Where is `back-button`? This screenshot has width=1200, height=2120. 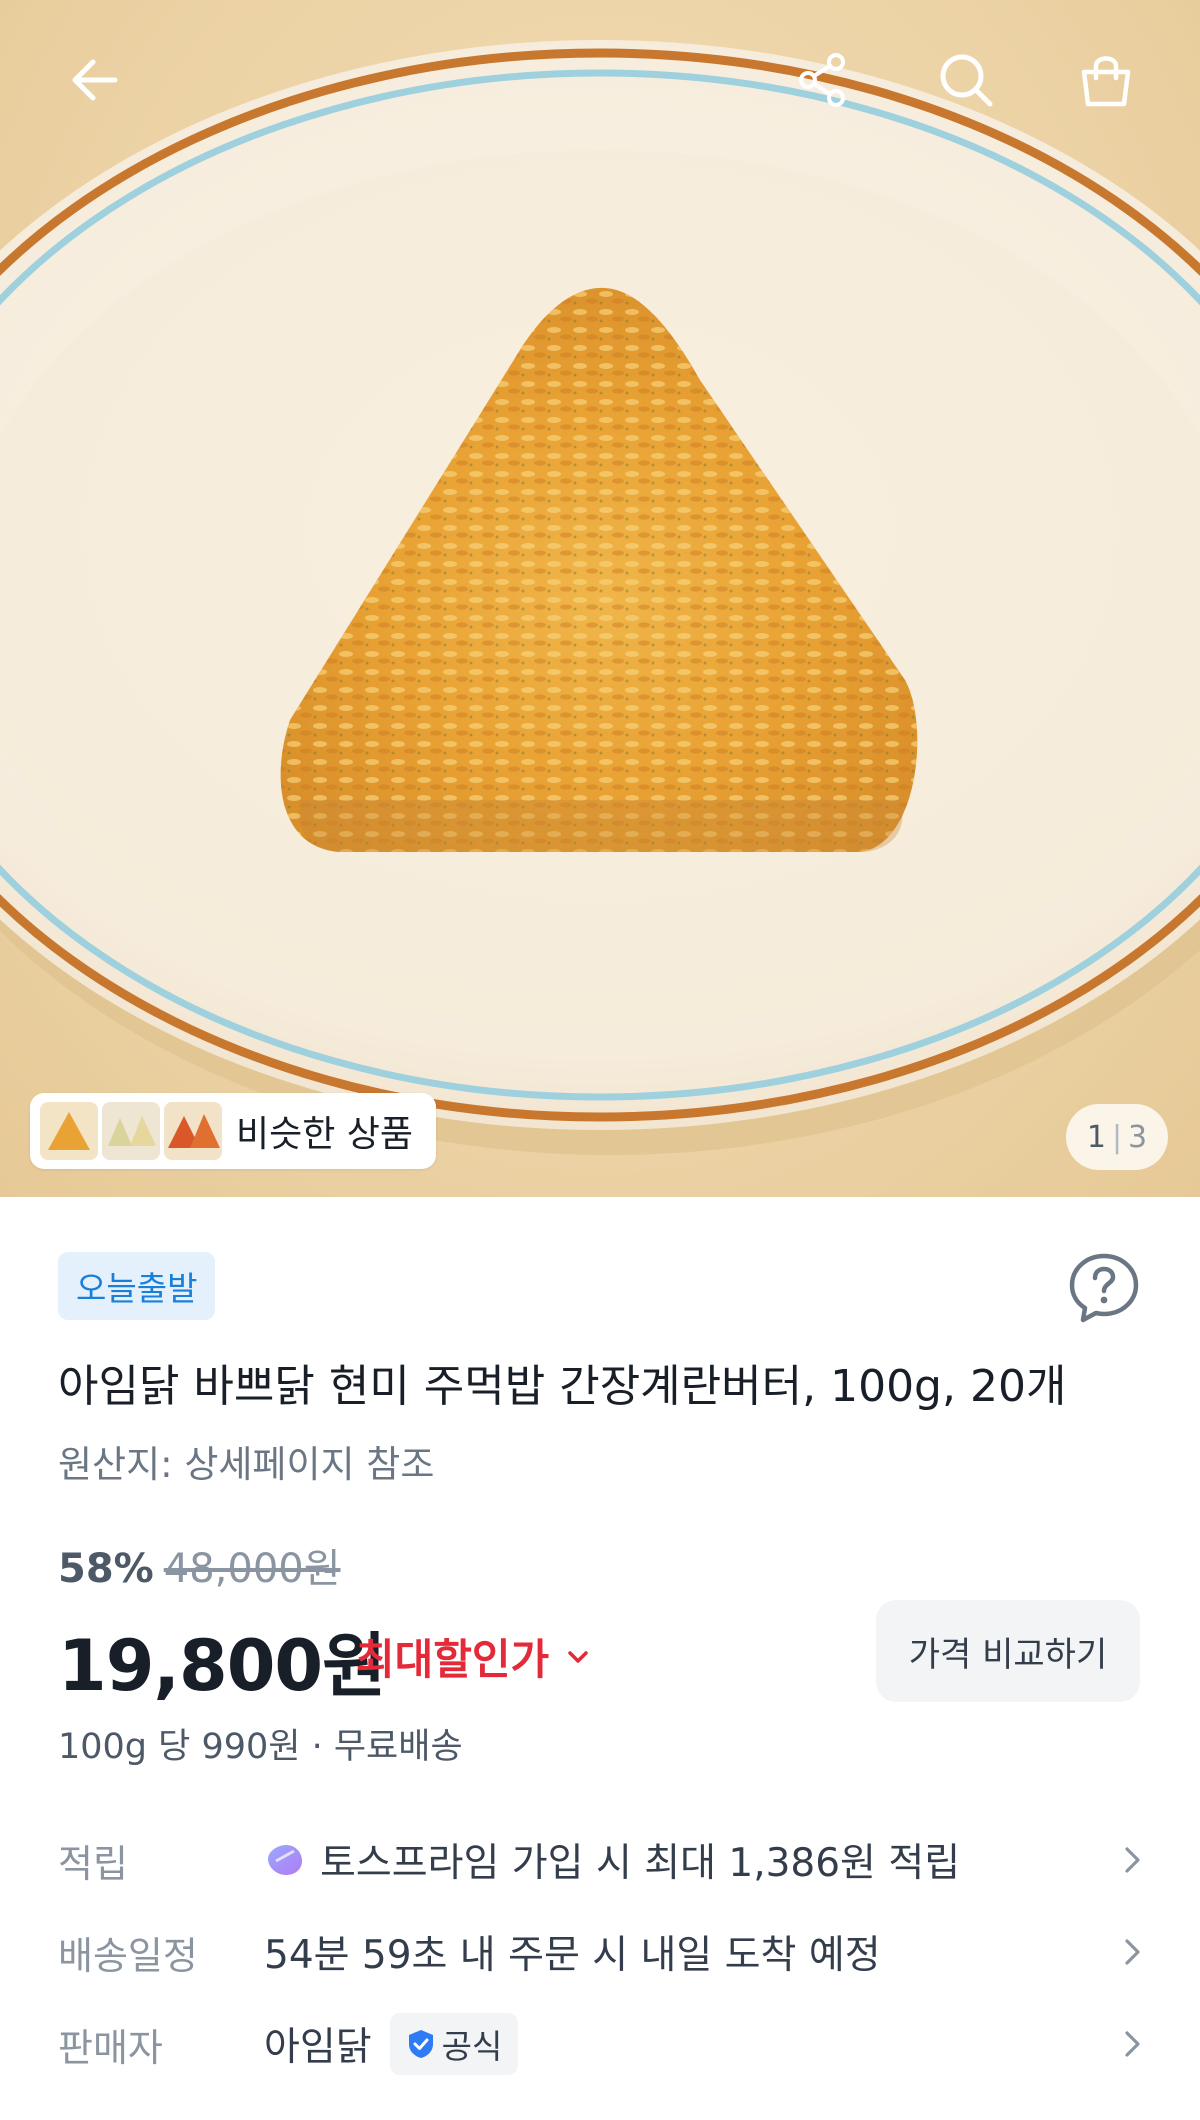 back-button is located at coordinates (95, 80).